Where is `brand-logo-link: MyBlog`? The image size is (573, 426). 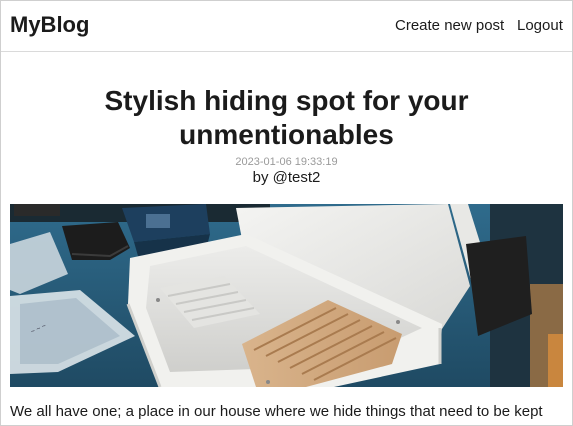 brand-logo-link: MyBlog is located at coordinates (49, 25).